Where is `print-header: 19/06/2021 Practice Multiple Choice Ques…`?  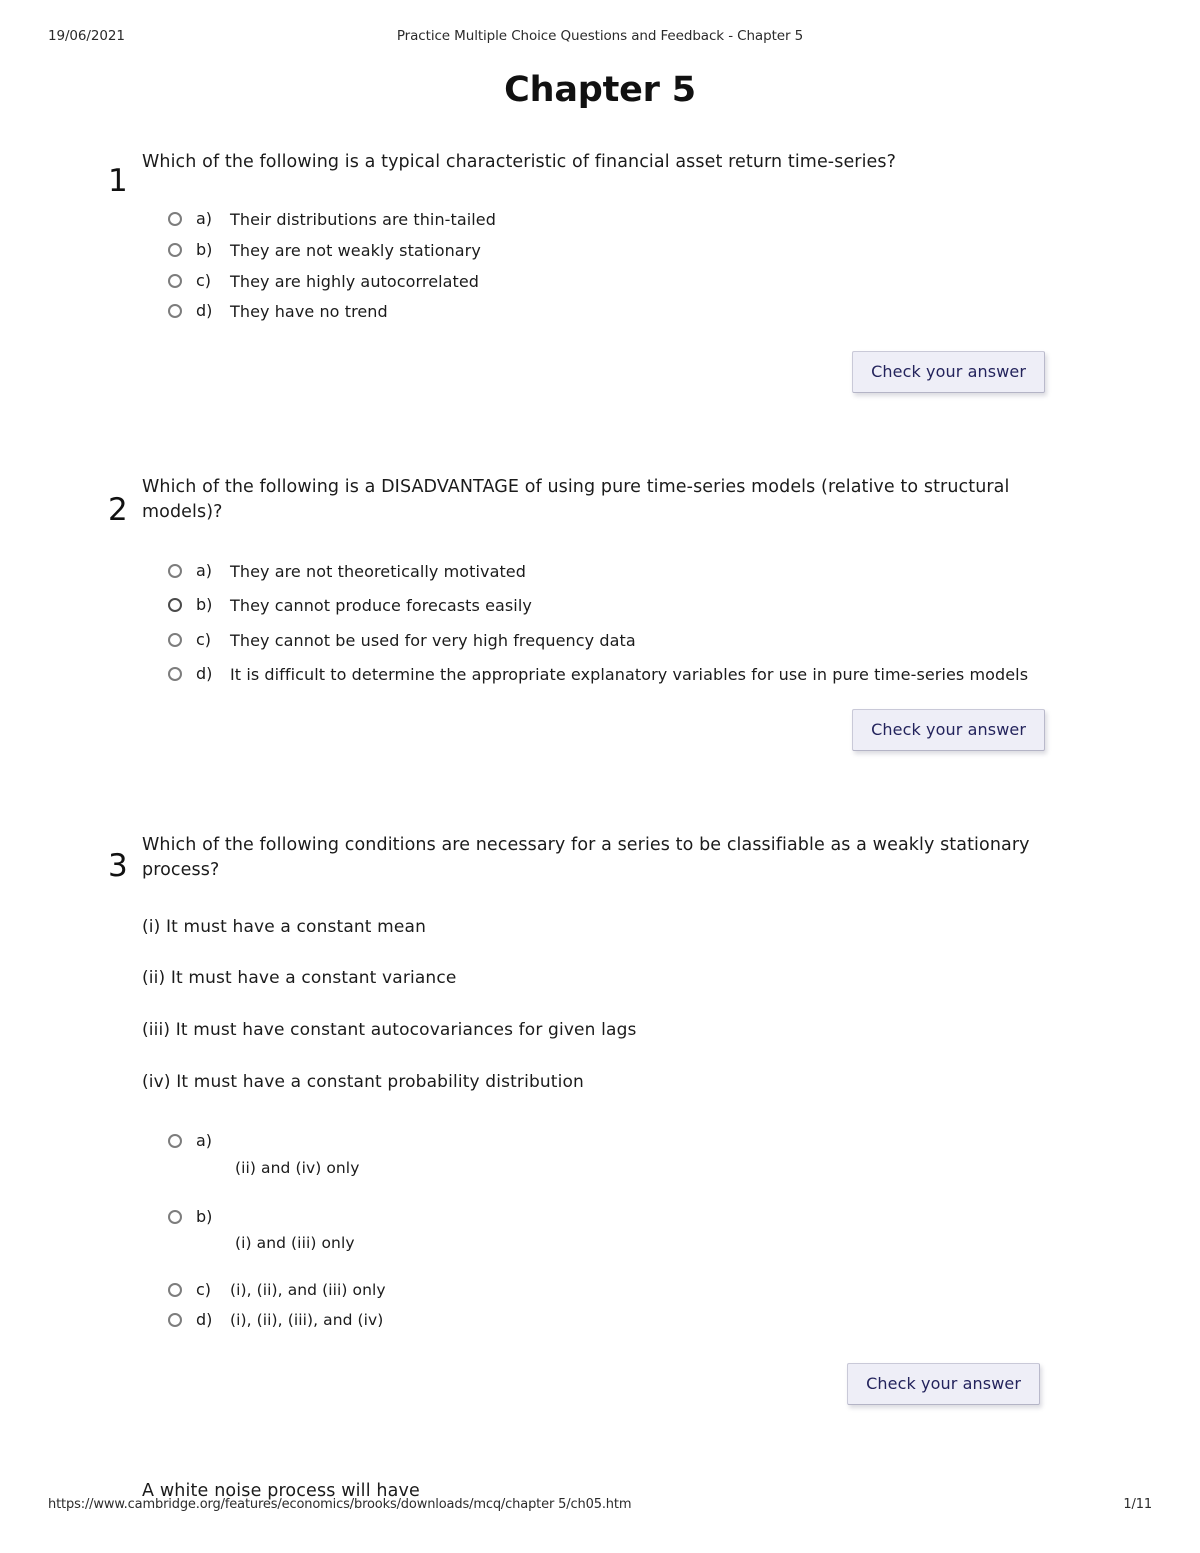
print-header: 19/06/2021 Practice Multiple Choice Ques… is located at coordinates (600, 37).